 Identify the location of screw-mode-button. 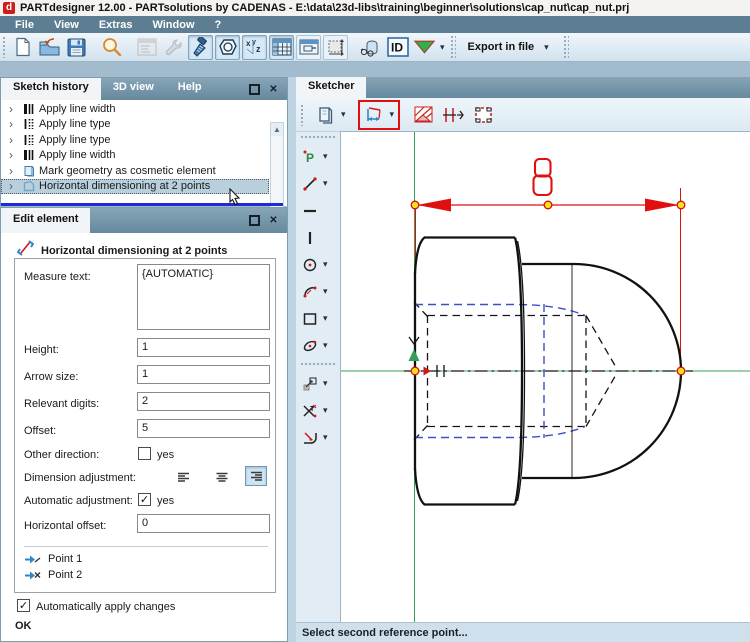
(200, 47).